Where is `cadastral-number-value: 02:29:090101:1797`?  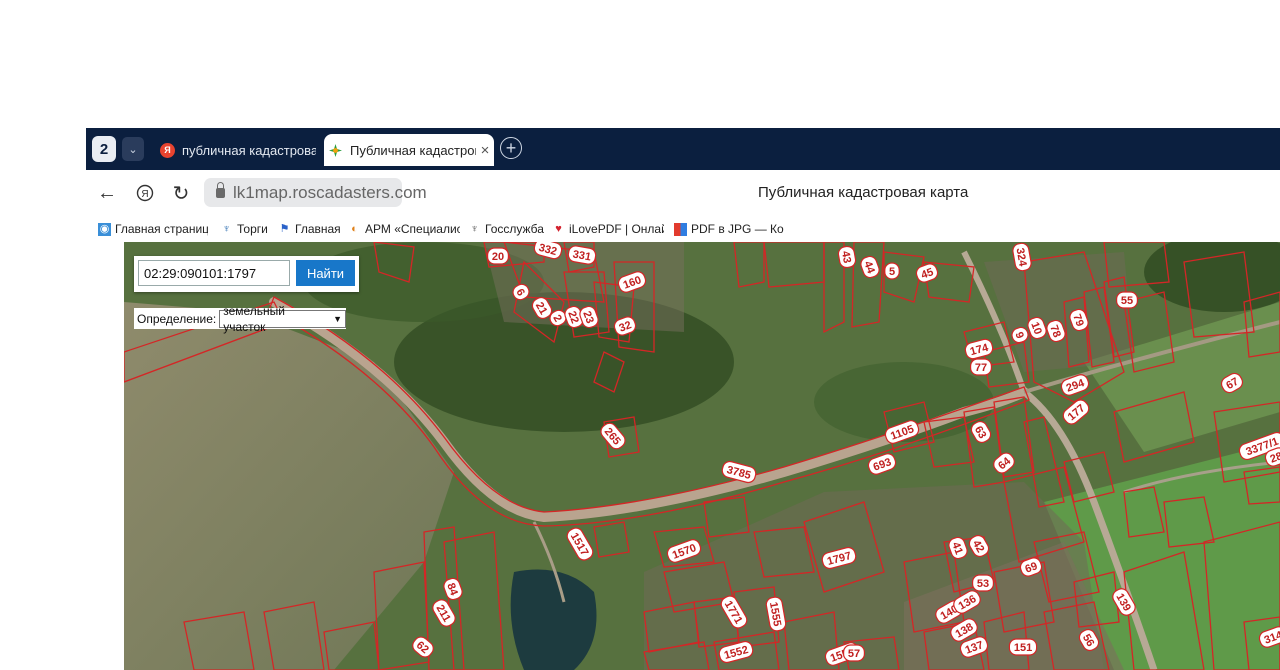
cadastral-number-value: 02:29:090101:1797 is located at coordinates (200, 273).